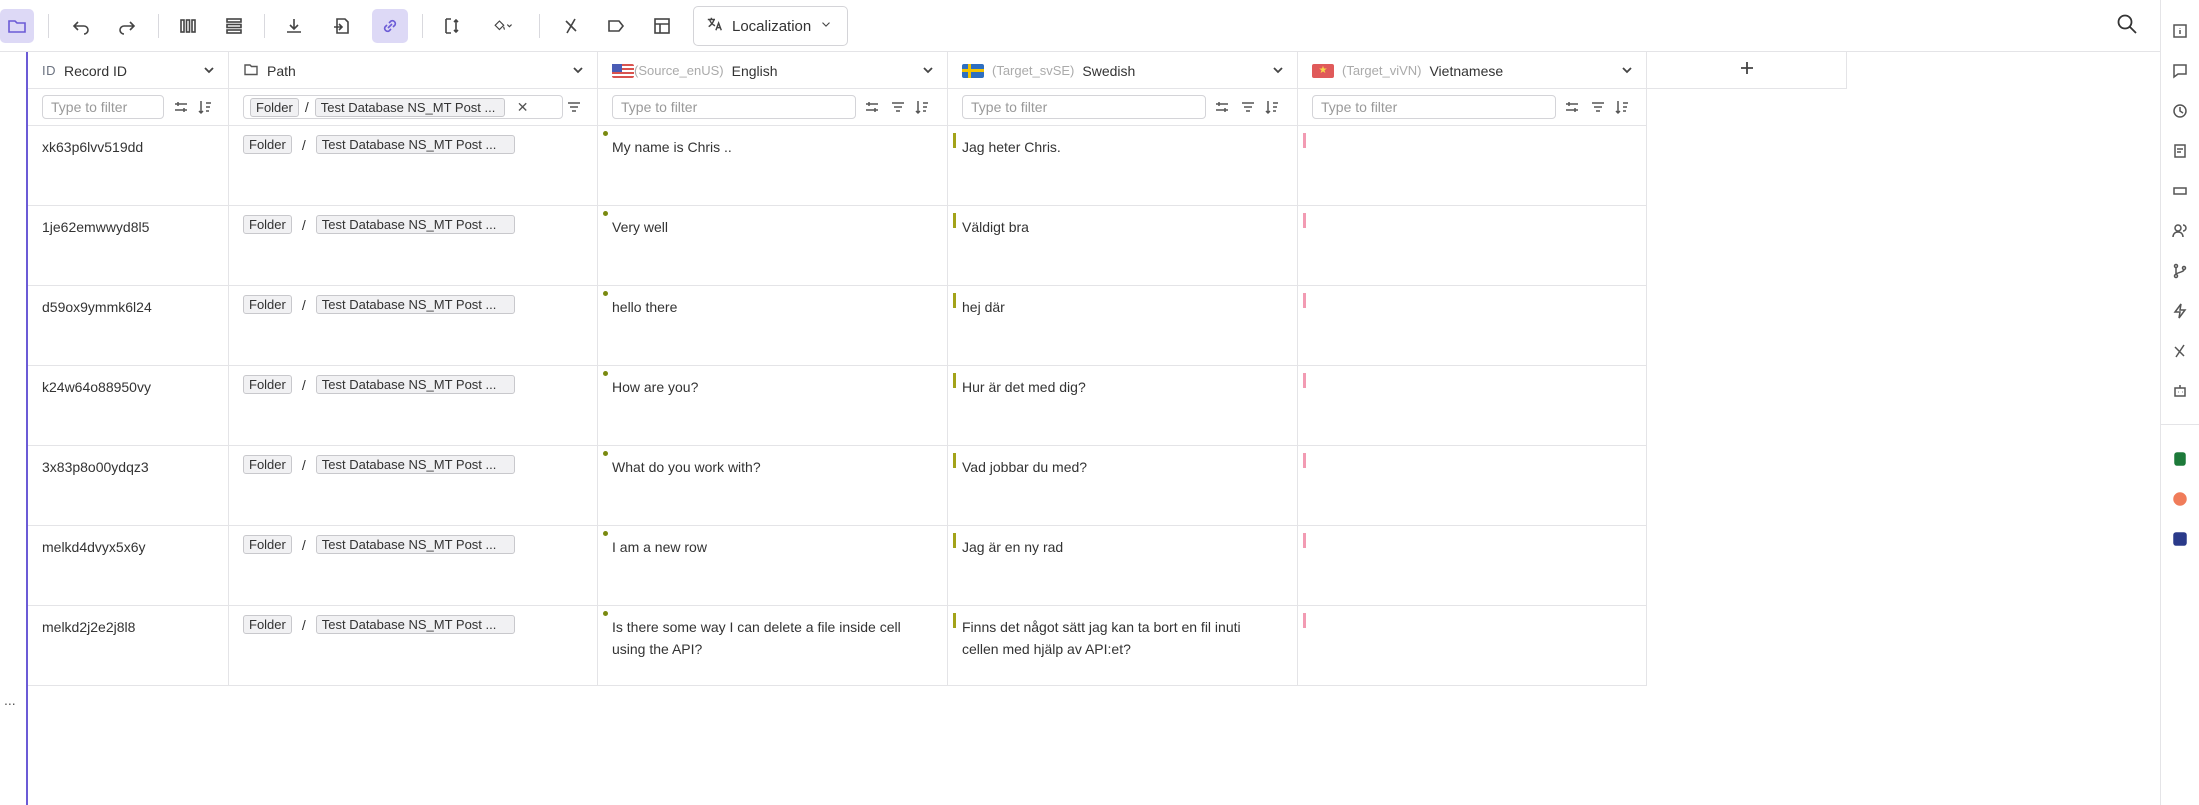  I want to click on english-cell: hello there, so click(773, 326).